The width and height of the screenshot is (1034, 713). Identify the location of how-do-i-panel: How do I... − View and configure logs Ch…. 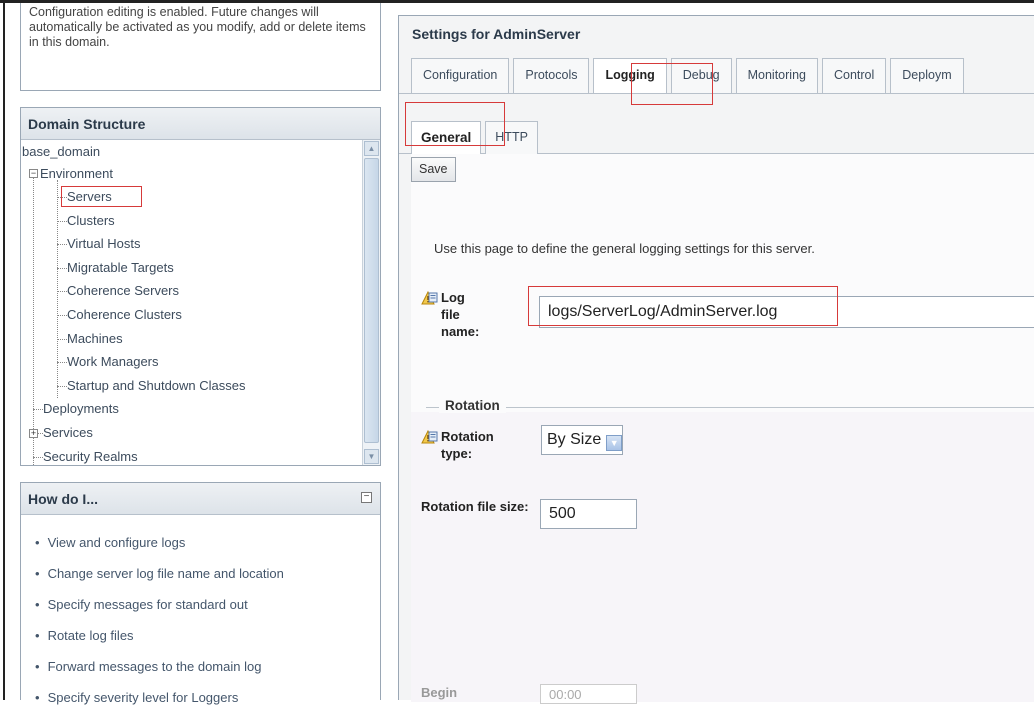
(200, 593).